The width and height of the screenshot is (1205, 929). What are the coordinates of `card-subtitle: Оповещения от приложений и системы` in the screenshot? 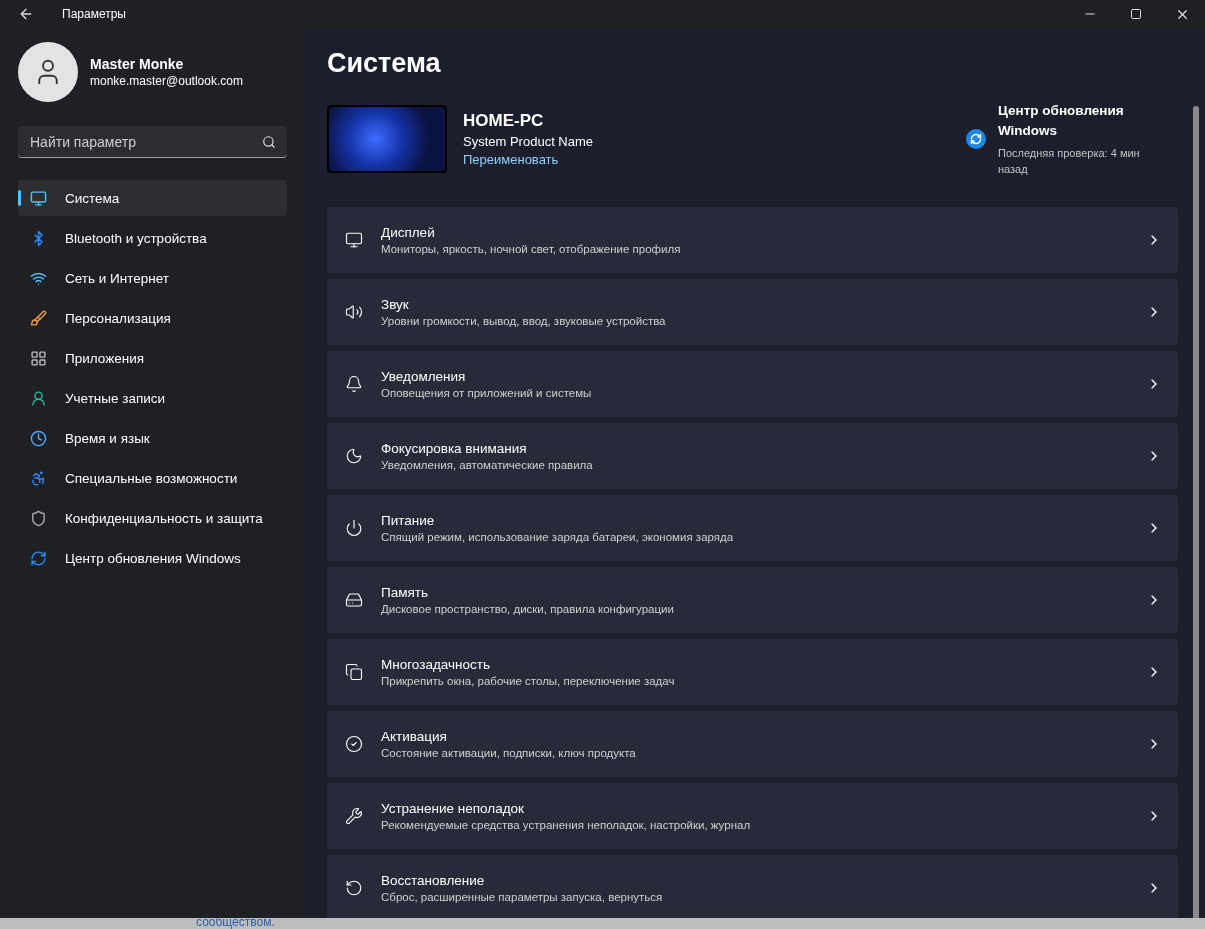 It's located at (487, 393).